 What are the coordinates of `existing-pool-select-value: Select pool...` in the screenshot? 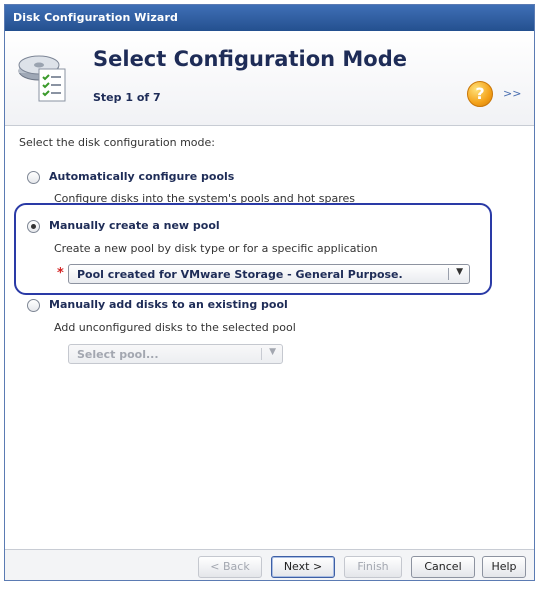 It's located at (118, 354).